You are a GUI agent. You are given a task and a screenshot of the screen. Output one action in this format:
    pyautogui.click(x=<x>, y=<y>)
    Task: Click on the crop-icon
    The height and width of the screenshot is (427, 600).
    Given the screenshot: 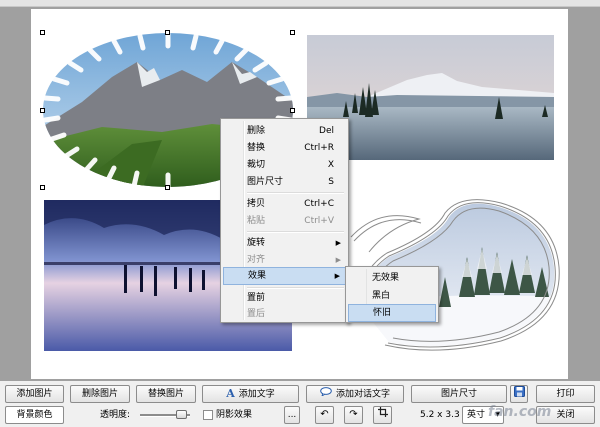 What is the action you would take?
    pyautogui.click(x=382, y=415)
    